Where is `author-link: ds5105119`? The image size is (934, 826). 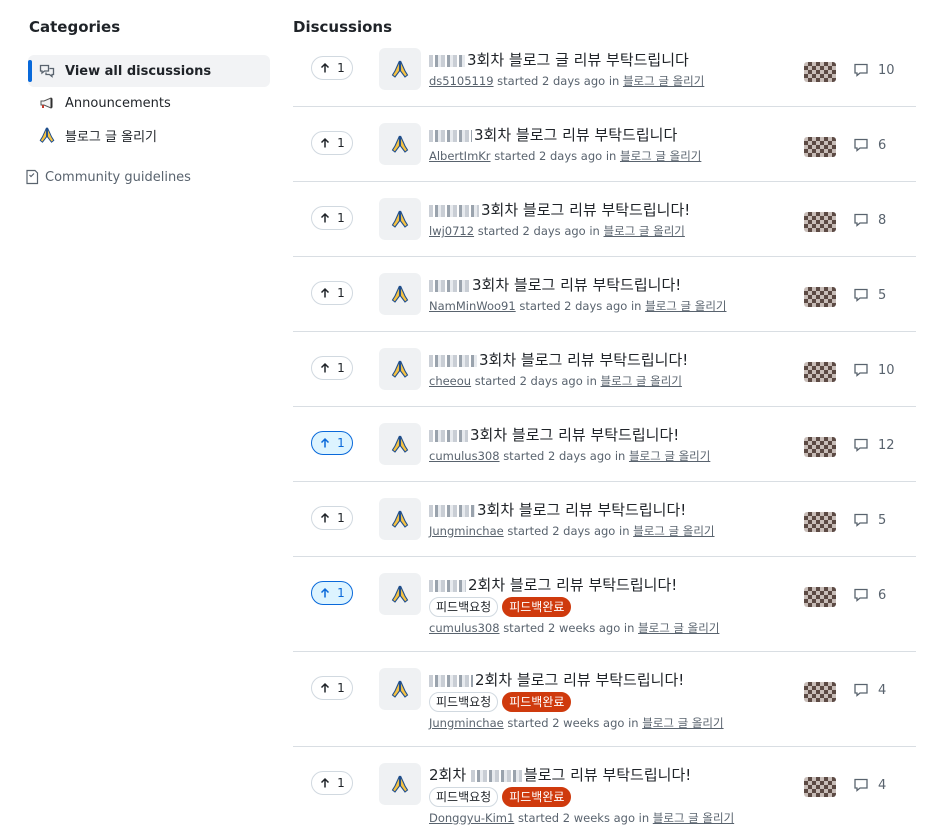 author-link: ds5105119 is located at coordinates (461, 81).